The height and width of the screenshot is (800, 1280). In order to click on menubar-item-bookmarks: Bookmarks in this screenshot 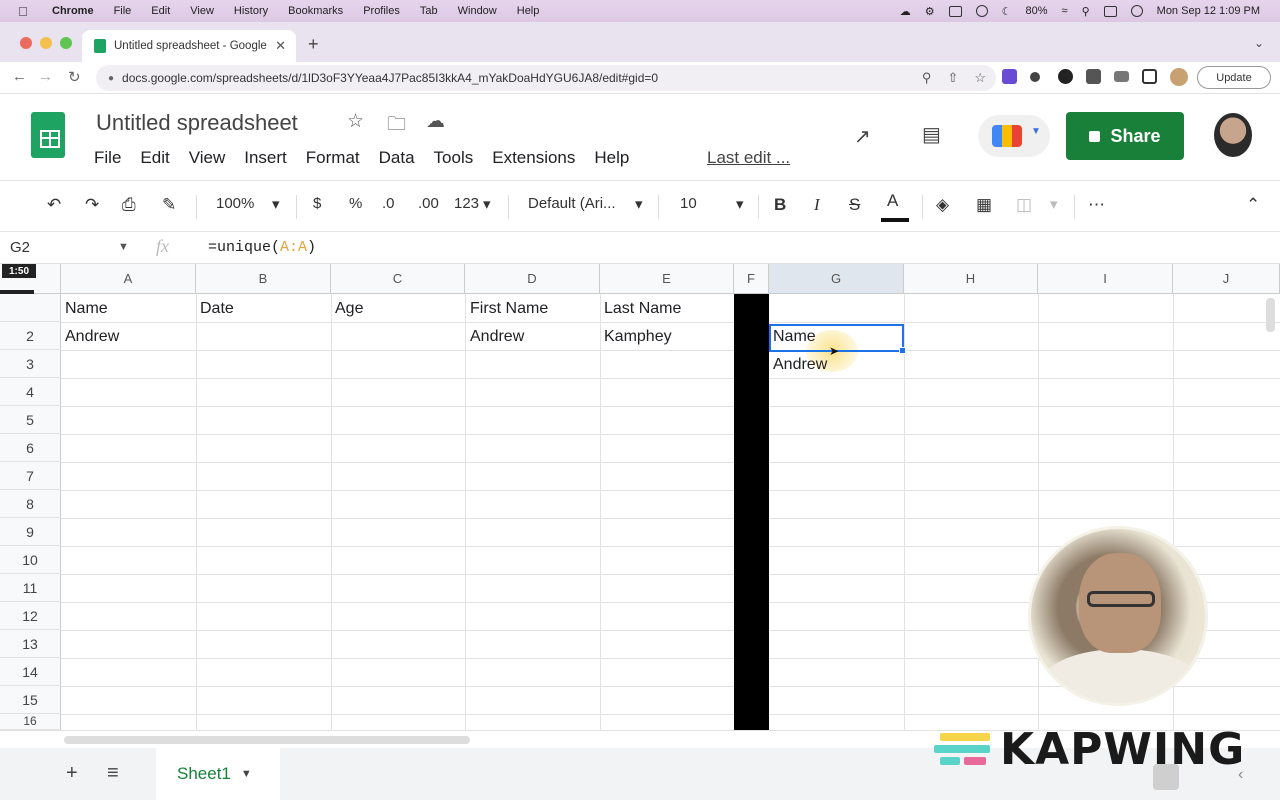, I will do `click(315, 11)`.